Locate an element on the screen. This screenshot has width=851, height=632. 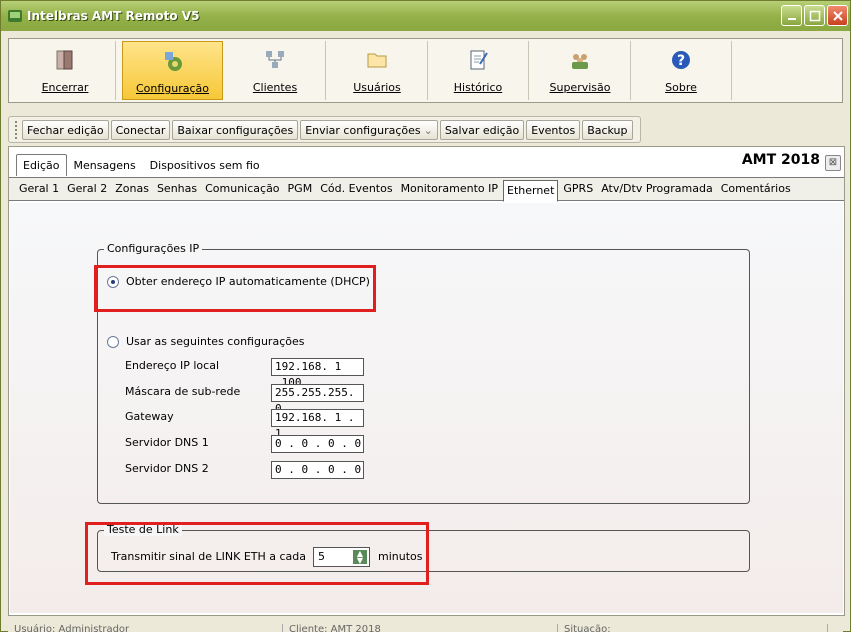
subtab-zonas: Zonas is located at coordinates (132, 189).